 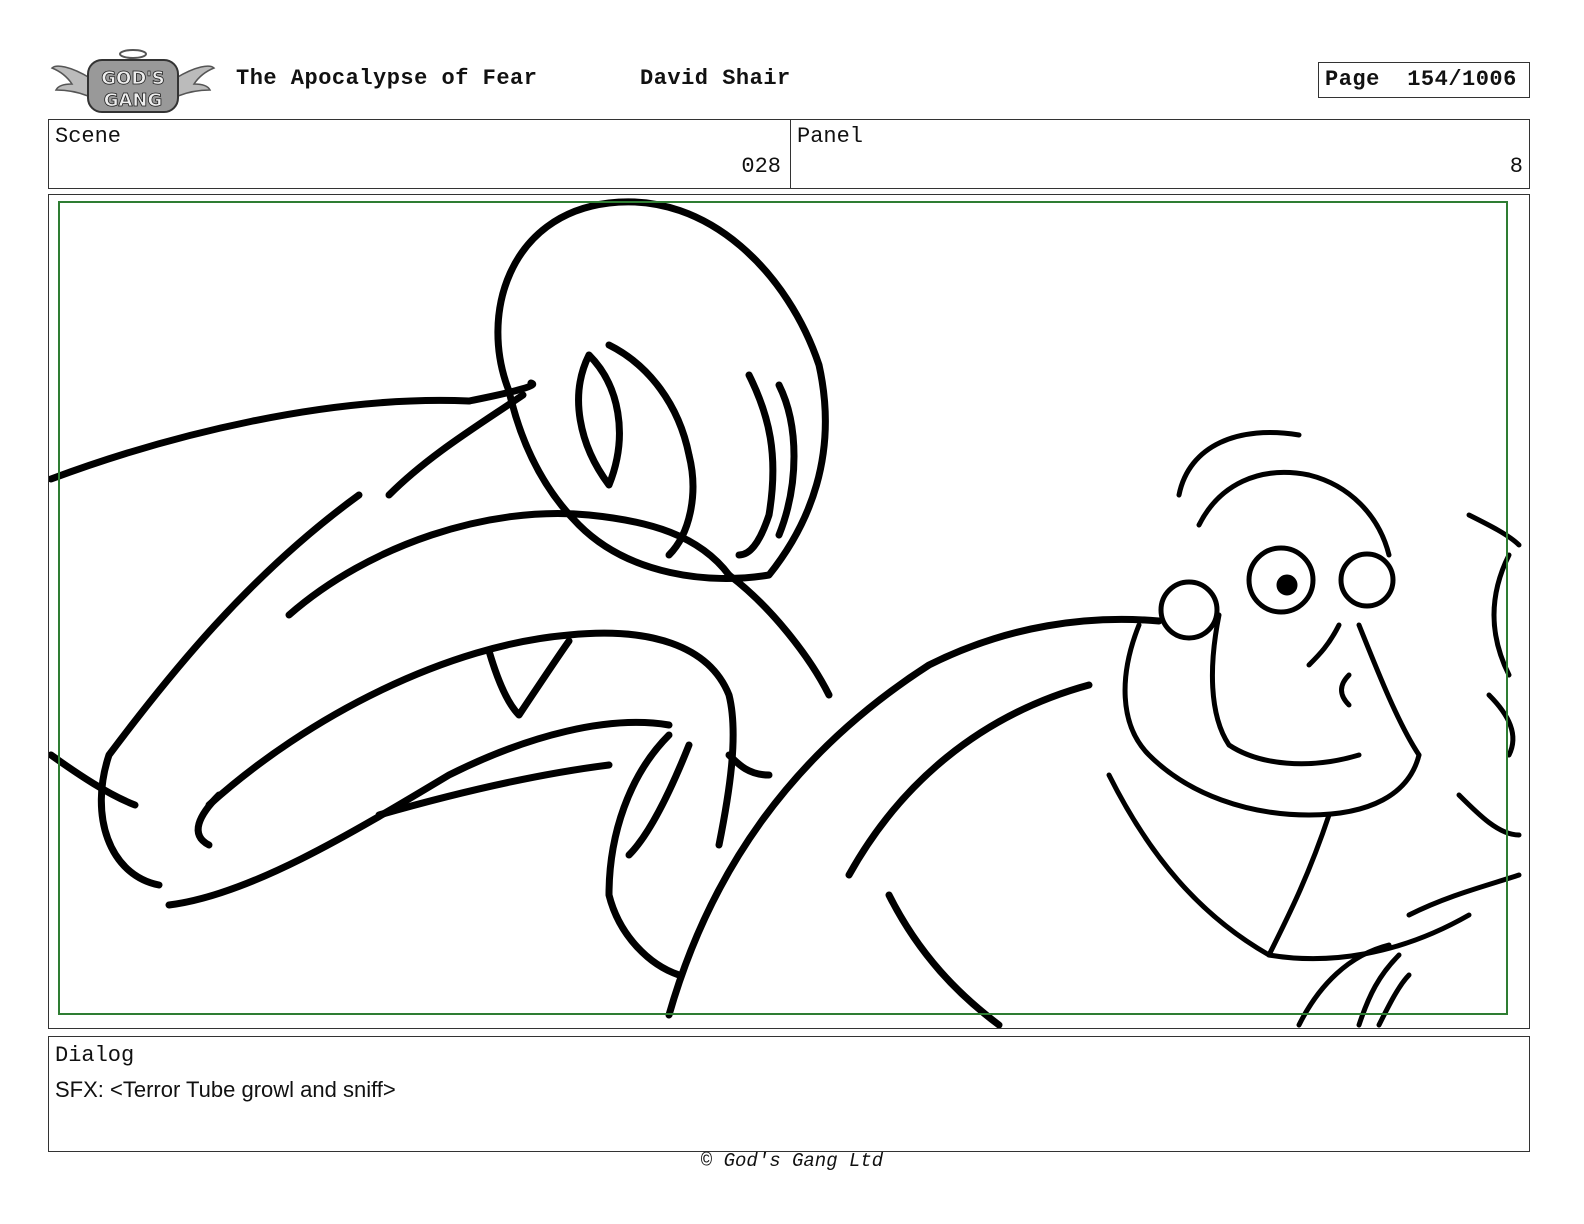 I want to click on character-ear, so click(x=1189, y=610).